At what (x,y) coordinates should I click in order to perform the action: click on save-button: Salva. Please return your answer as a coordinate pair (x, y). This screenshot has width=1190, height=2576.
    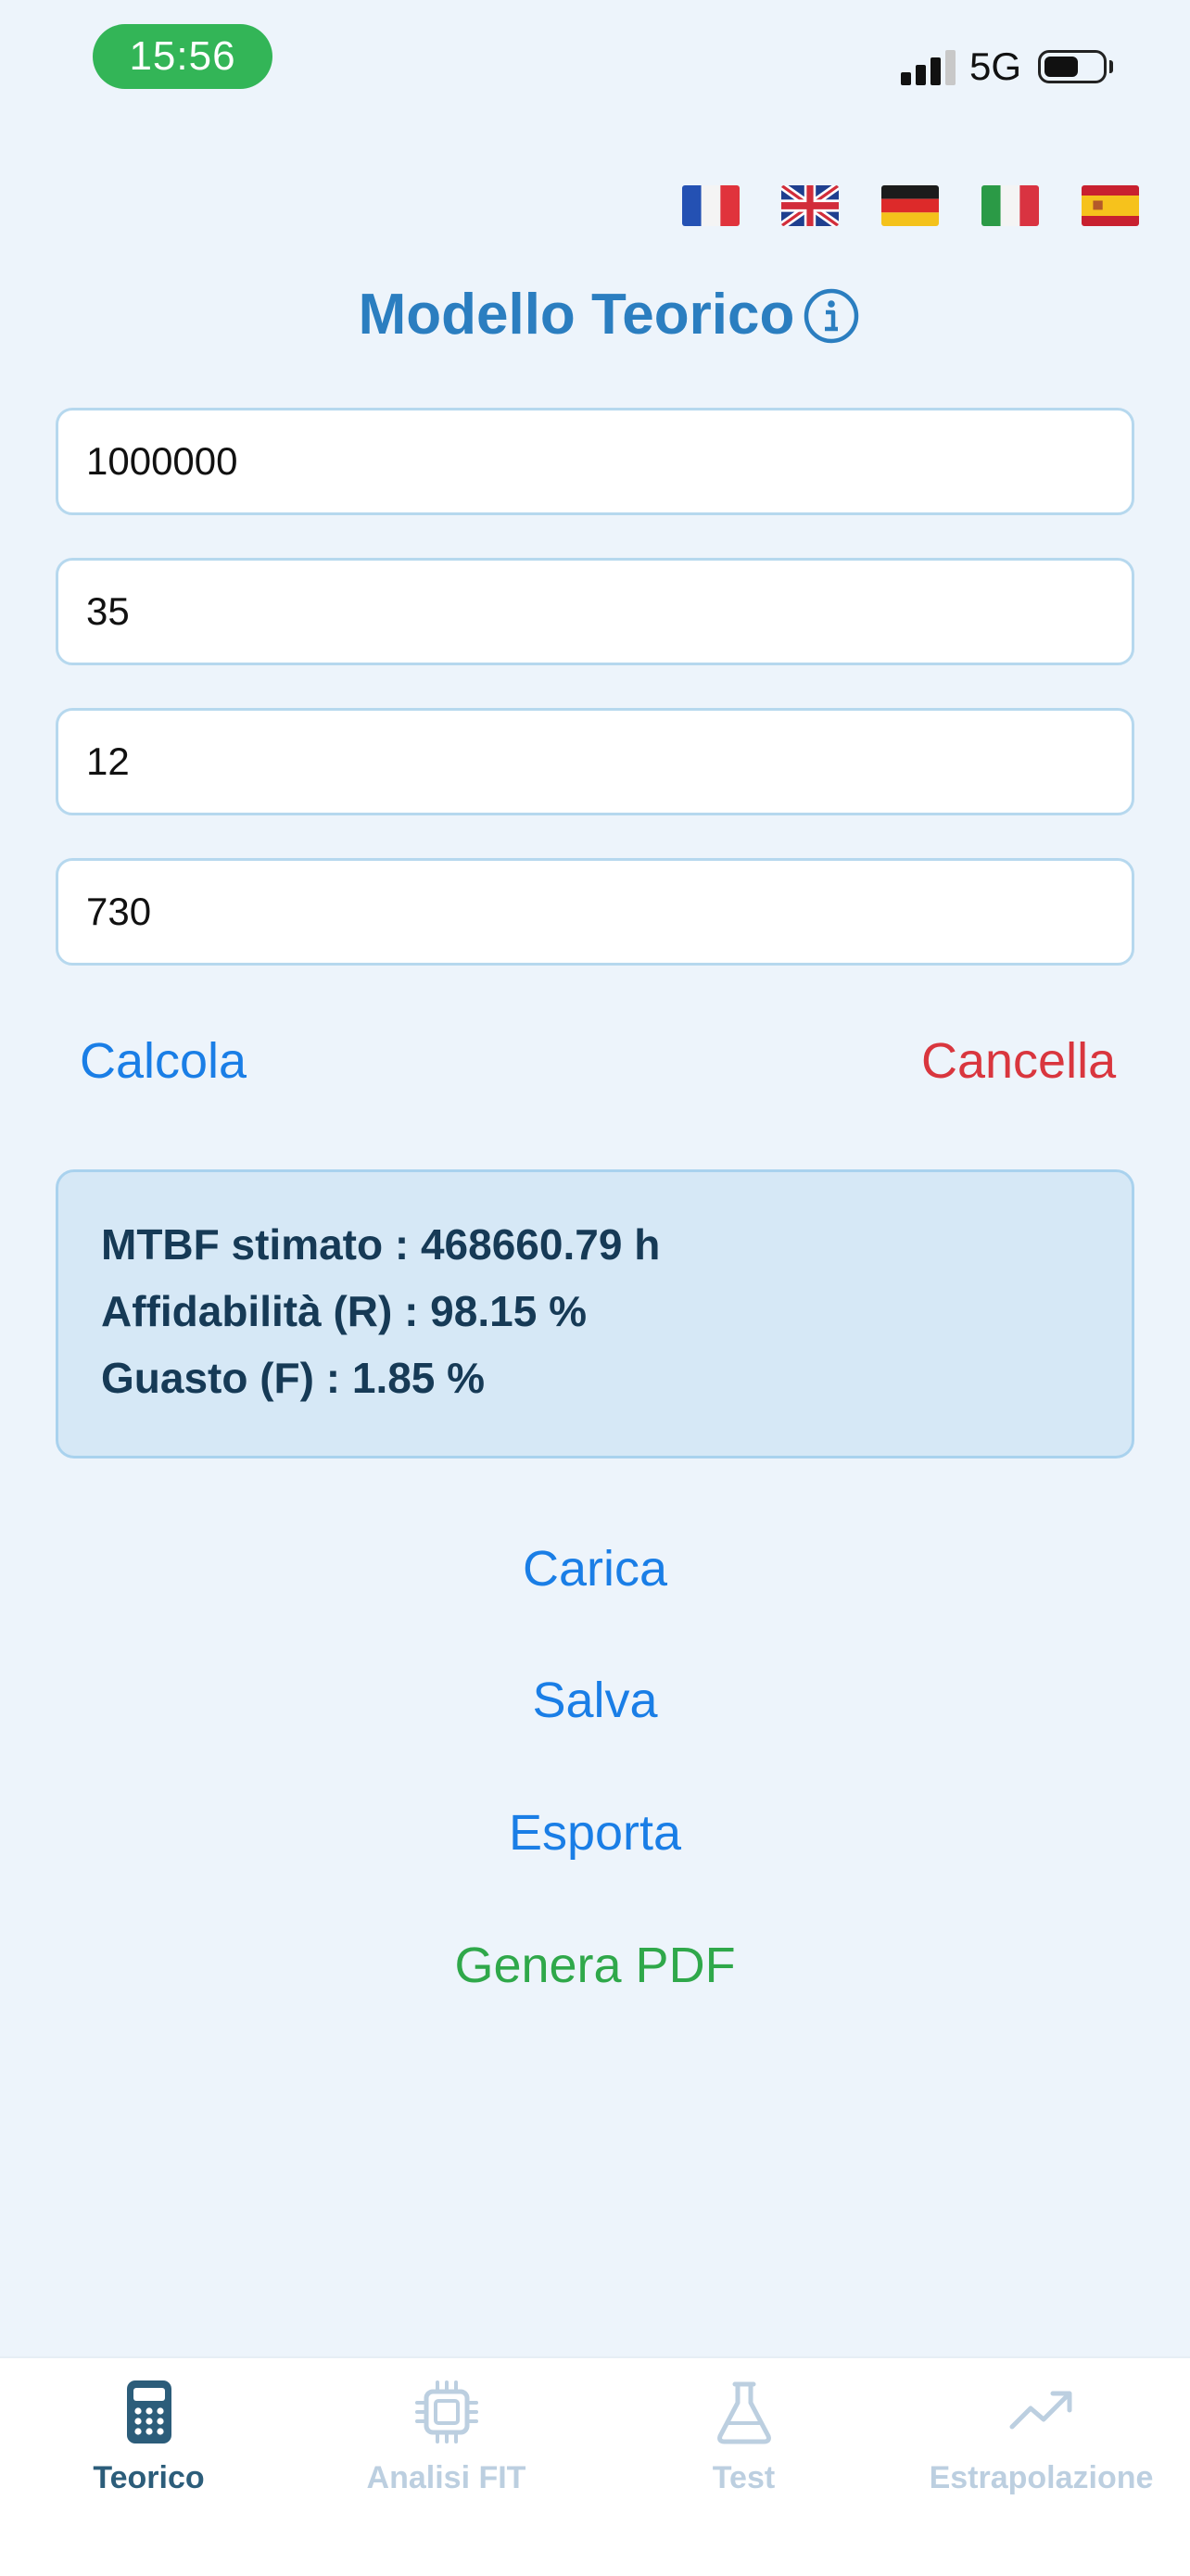
    Looking at the image, I should click on (594, 1700).